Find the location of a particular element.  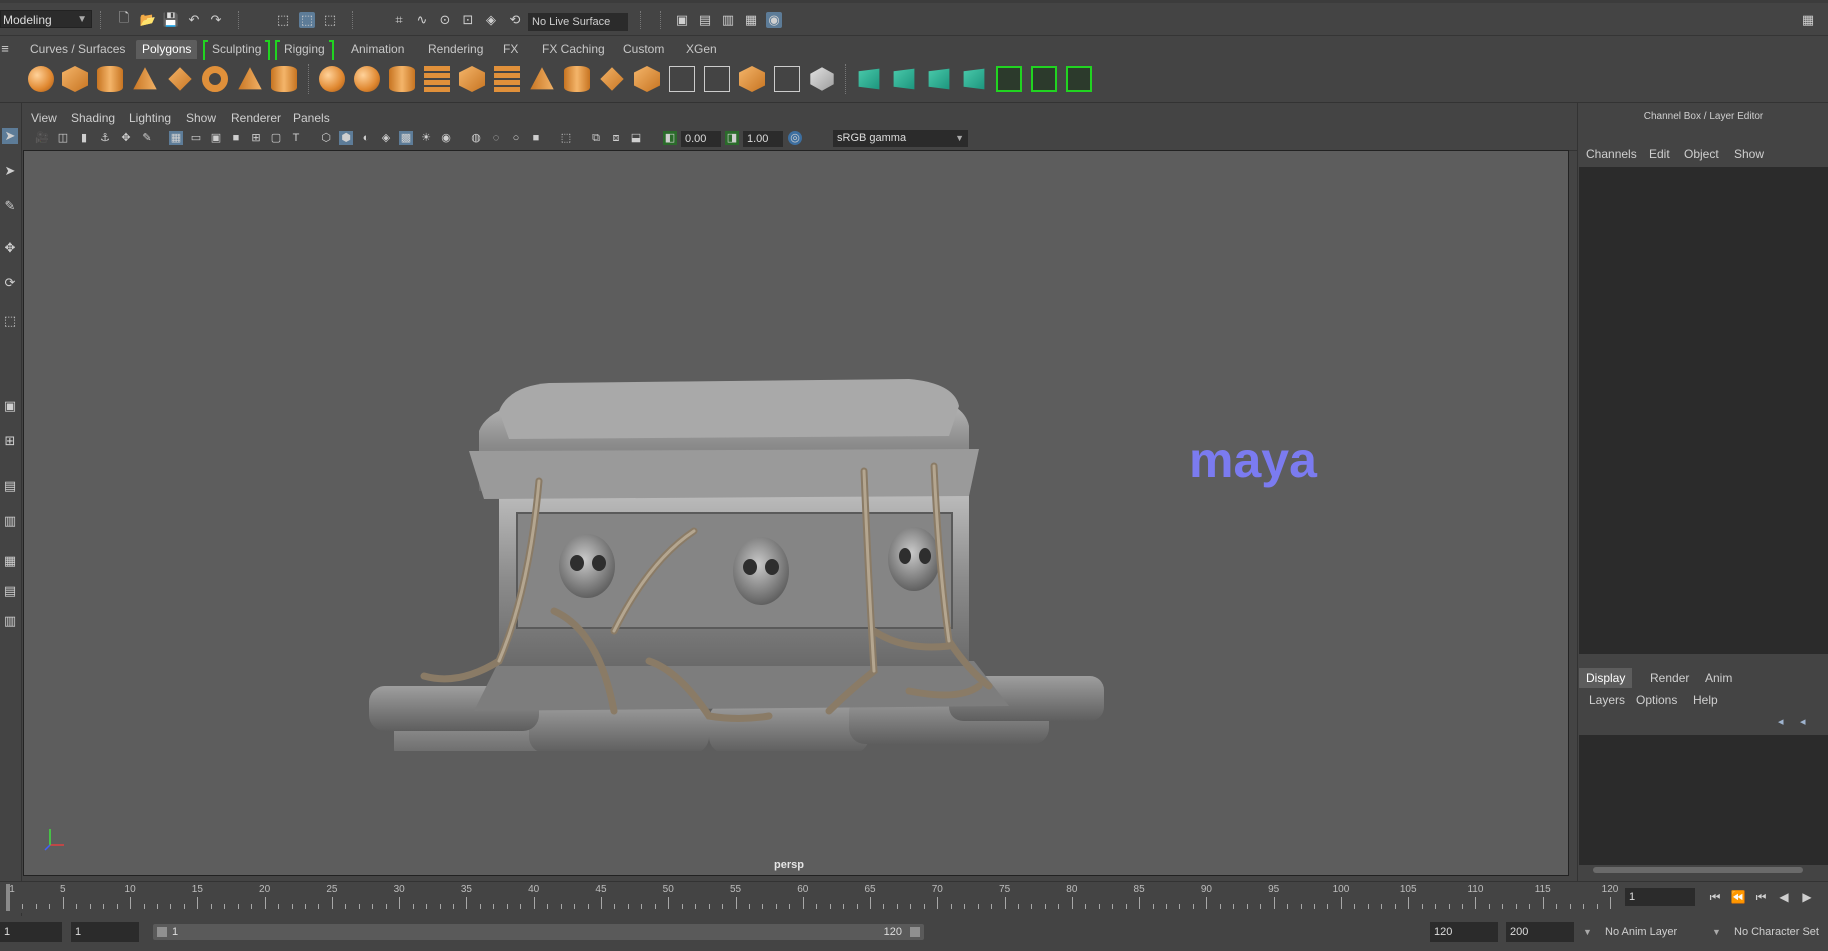

single-perspective-icon: ▣ is located at coordinates (10, 406).